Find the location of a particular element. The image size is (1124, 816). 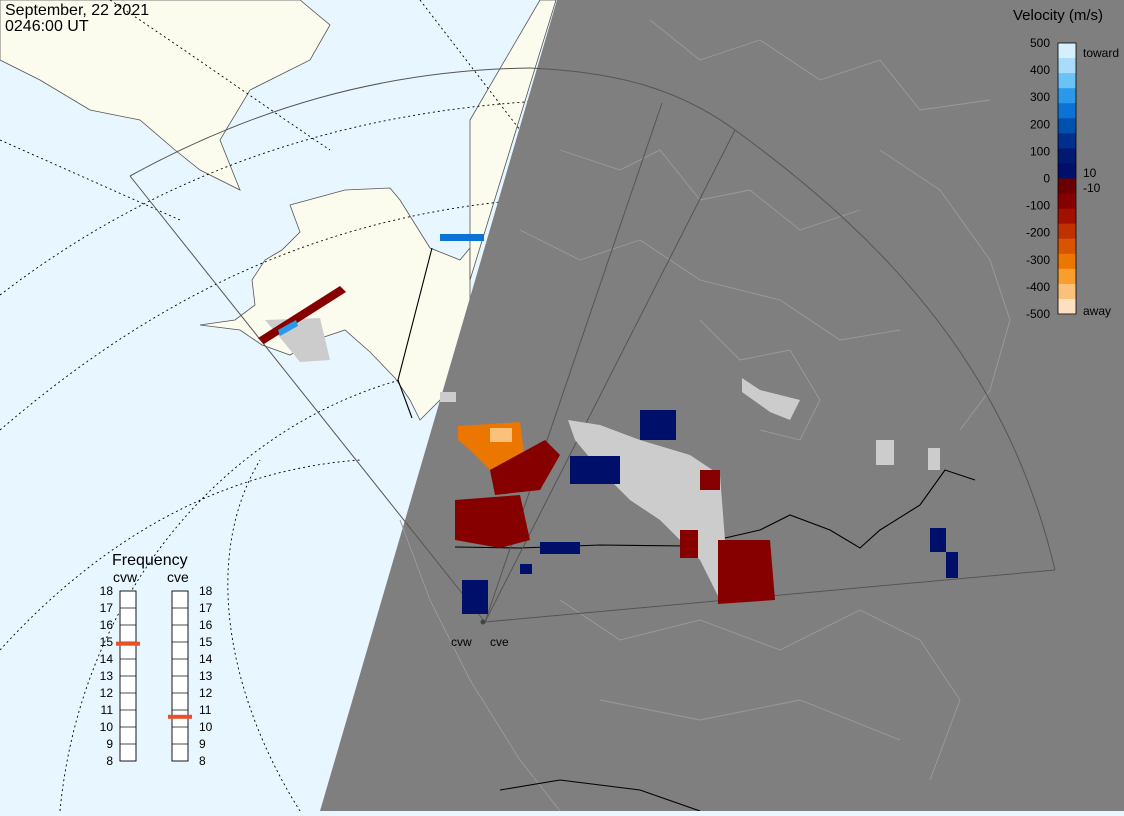

velocity-tick-label: -200 is located at coordinates (1038, 233).